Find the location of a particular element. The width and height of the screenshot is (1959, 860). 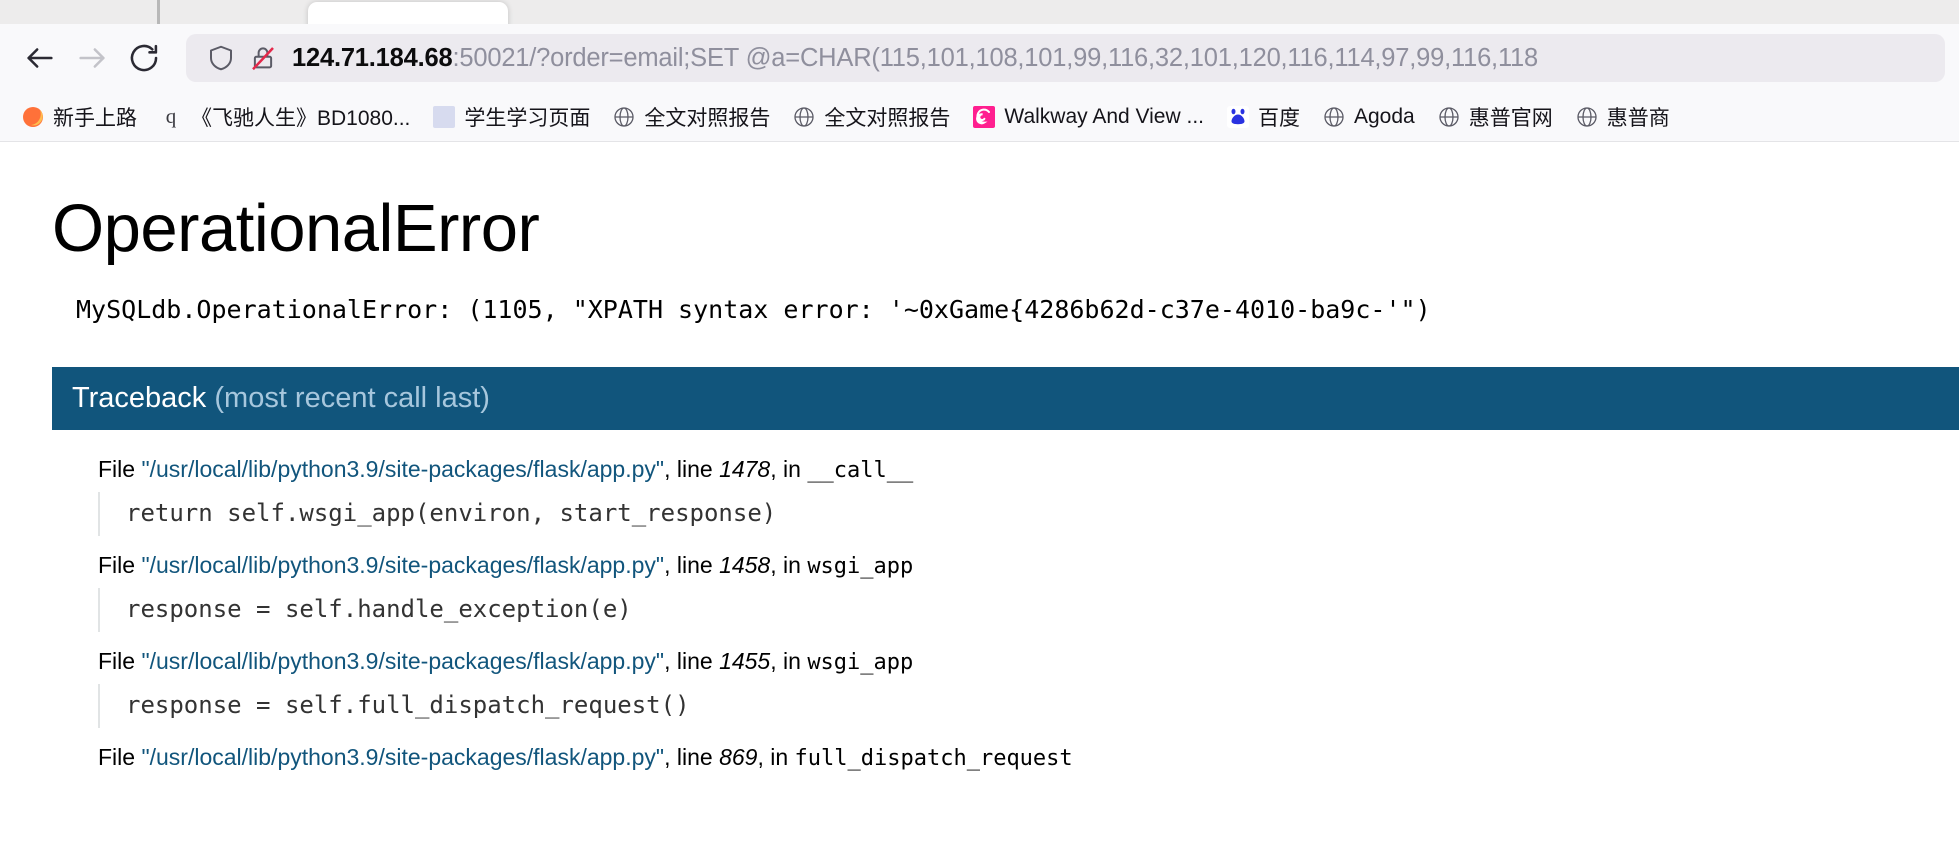

url-host: 124.71.184.68 is located at coordinates (372, 58).